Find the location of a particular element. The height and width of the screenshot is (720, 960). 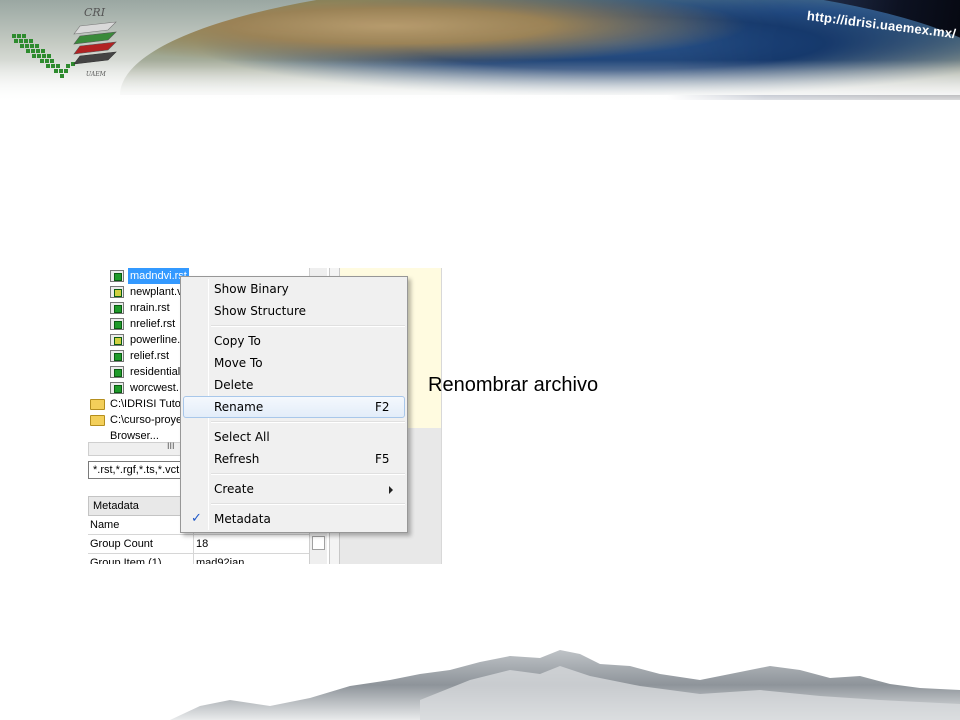

menu-item-select-all: Select All is located at coordinates (294, 437).